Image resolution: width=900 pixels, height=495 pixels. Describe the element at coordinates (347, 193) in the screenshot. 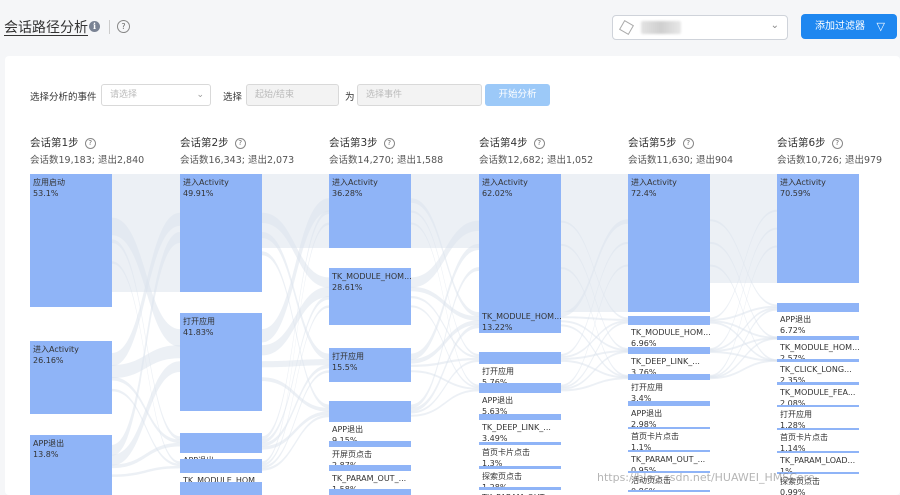

I see `node-percent: 36.28%` at that location.